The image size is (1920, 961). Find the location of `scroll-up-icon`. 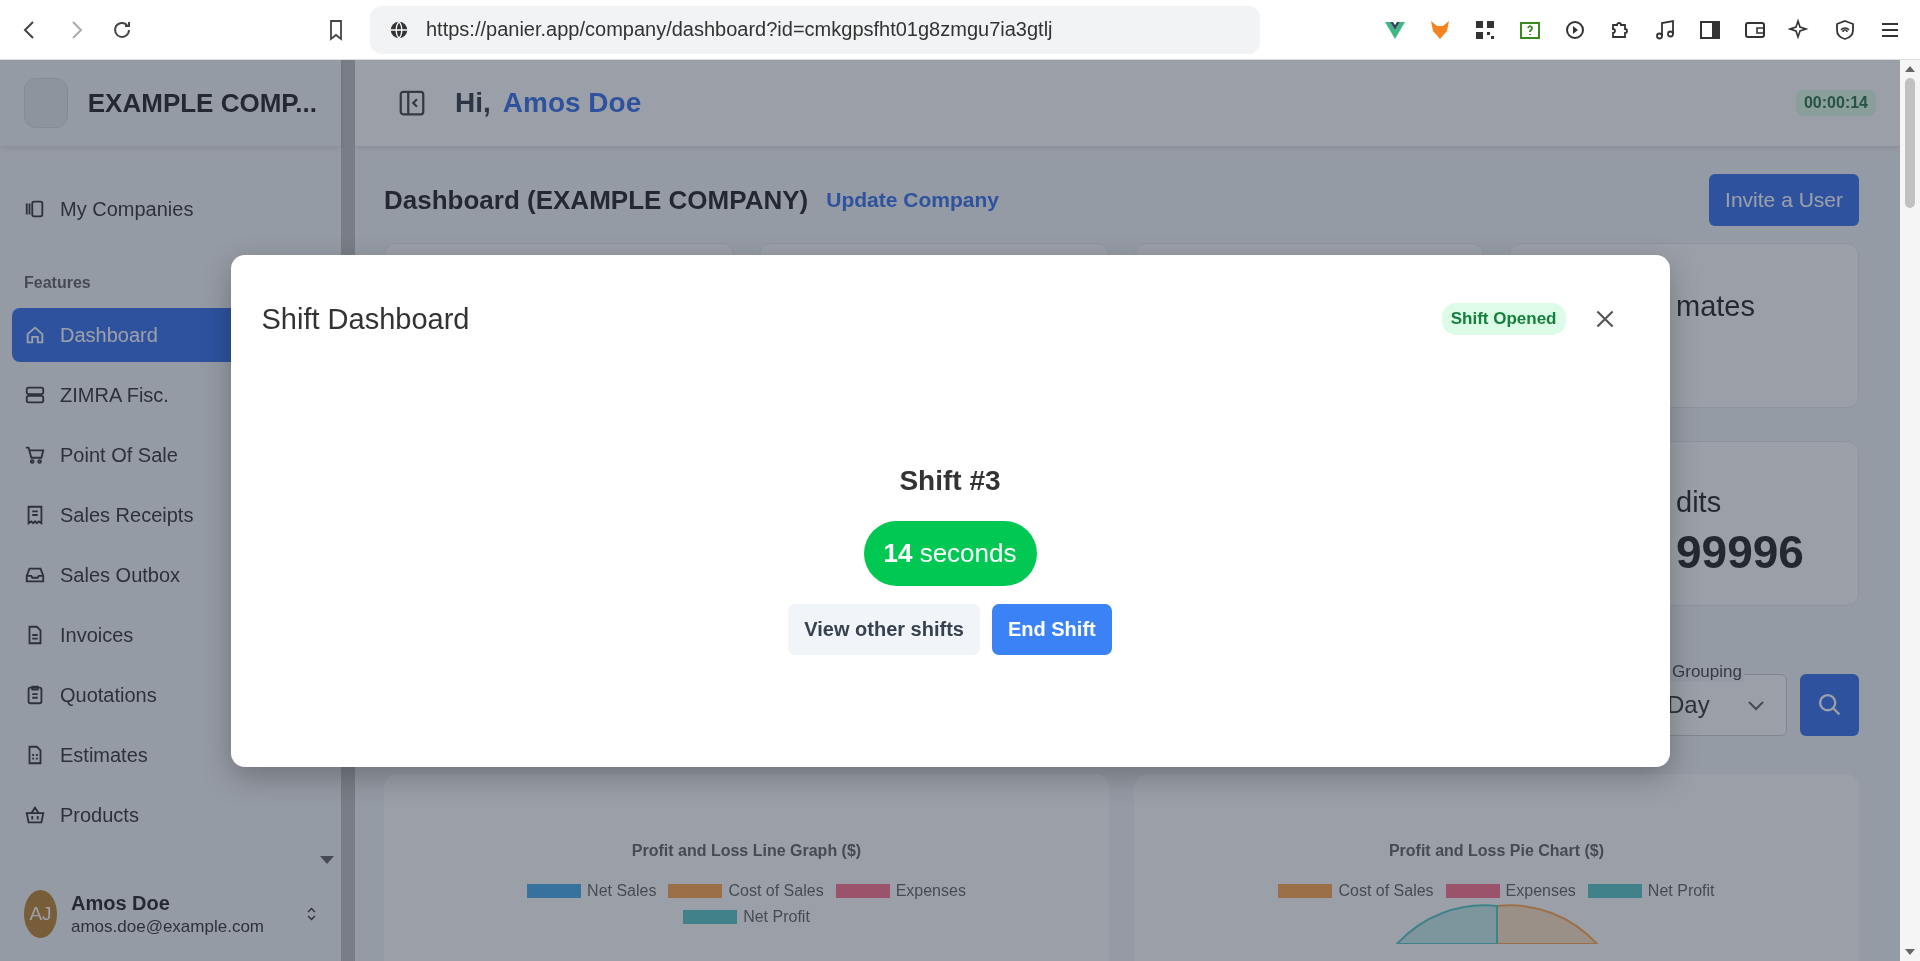

scroll-up-icon is located at coordinates (1910, 69).